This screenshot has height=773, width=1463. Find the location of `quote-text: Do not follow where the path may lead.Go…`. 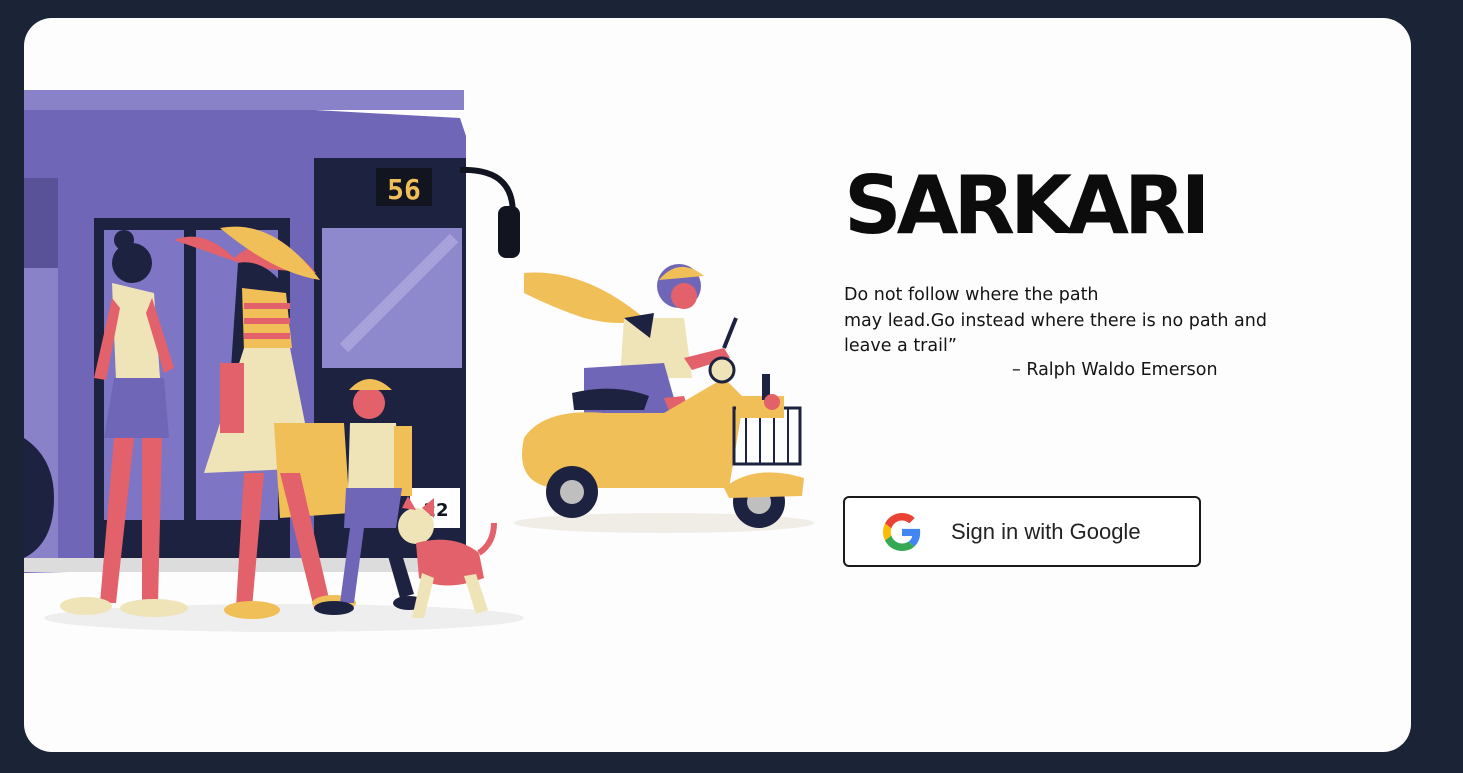

quote-text: Do not follow where the path may lead.Go… is located at coordinates (1055, 320).